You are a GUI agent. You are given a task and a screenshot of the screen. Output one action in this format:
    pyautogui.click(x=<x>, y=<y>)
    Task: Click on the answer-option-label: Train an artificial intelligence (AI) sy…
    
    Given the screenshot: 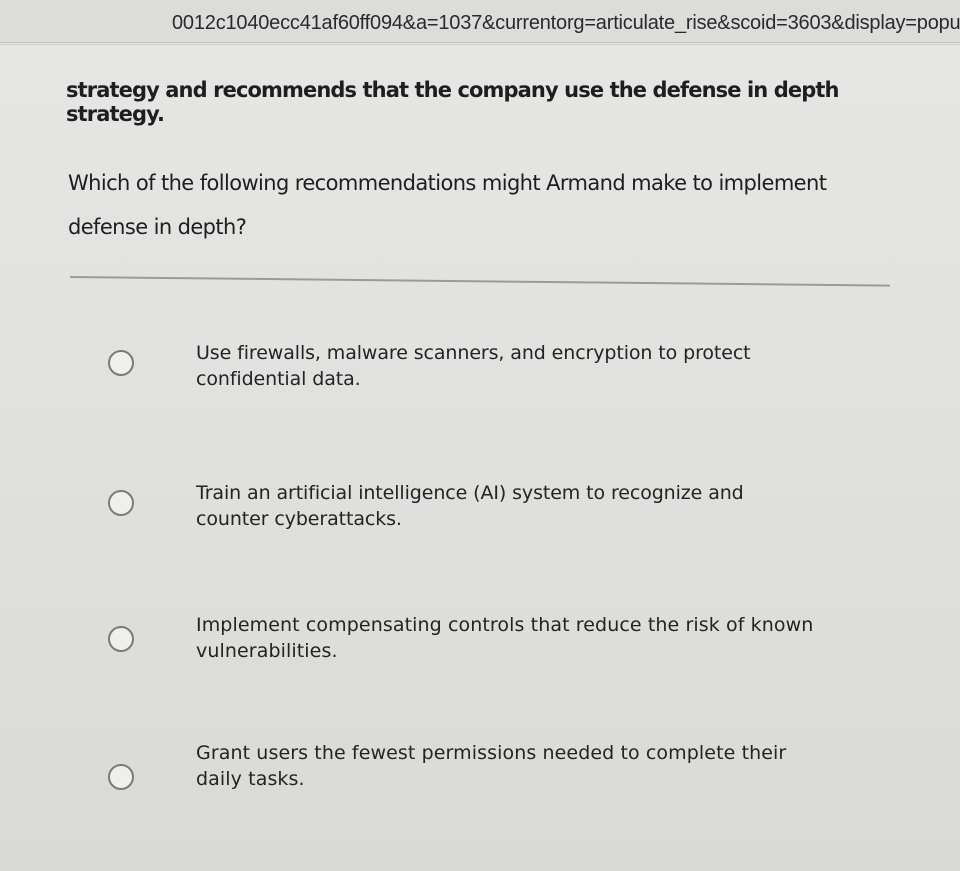 What is the action you would take?
    pyautogui.click(x=470, y=506)
    